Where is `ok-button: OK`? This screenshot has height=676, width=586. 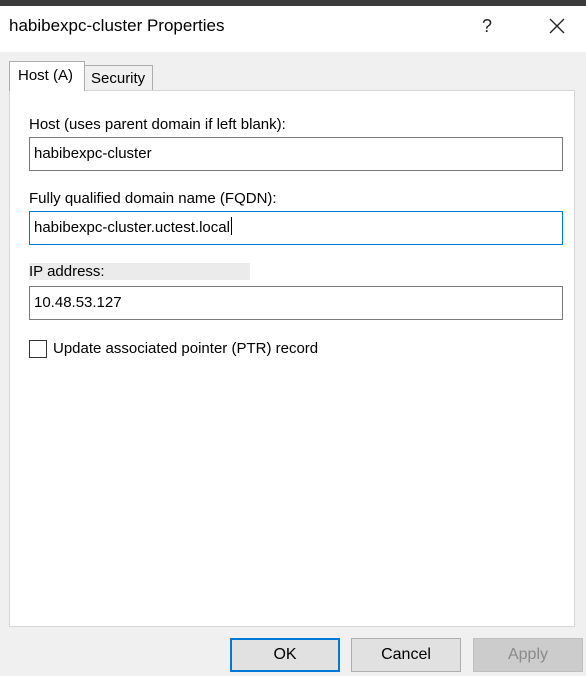 ok-button: OK is located at coordinates (285, 655).